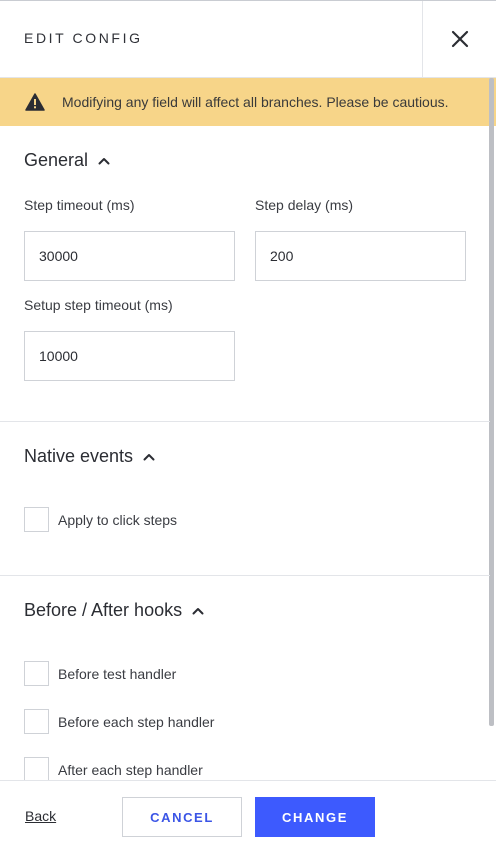  Describe the element at coordinates (129, 256) in the screenshot. I see `step-timeout-input` at that location.